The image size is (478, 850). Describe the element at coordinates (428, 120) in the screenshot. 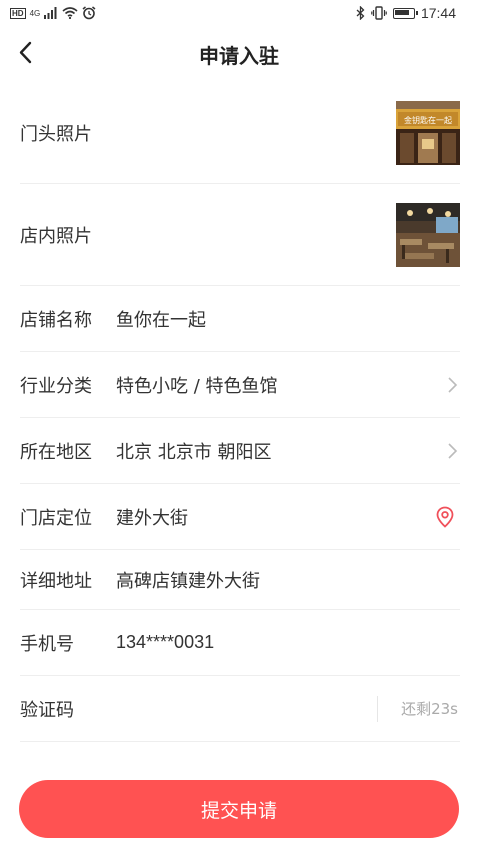

I see `storefront-sign-text: 金钥匙在一起` at that location.